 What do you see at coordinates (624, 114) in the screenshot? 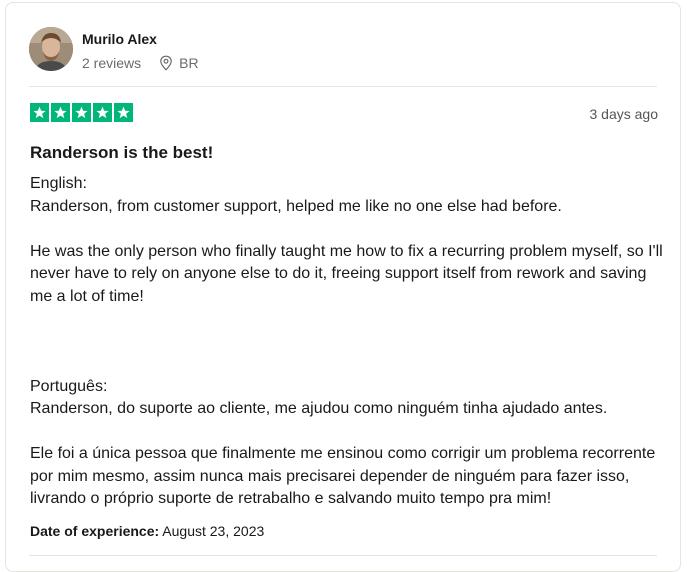
I see `review-date: 3 days ago` at bounding box center [624, 114].